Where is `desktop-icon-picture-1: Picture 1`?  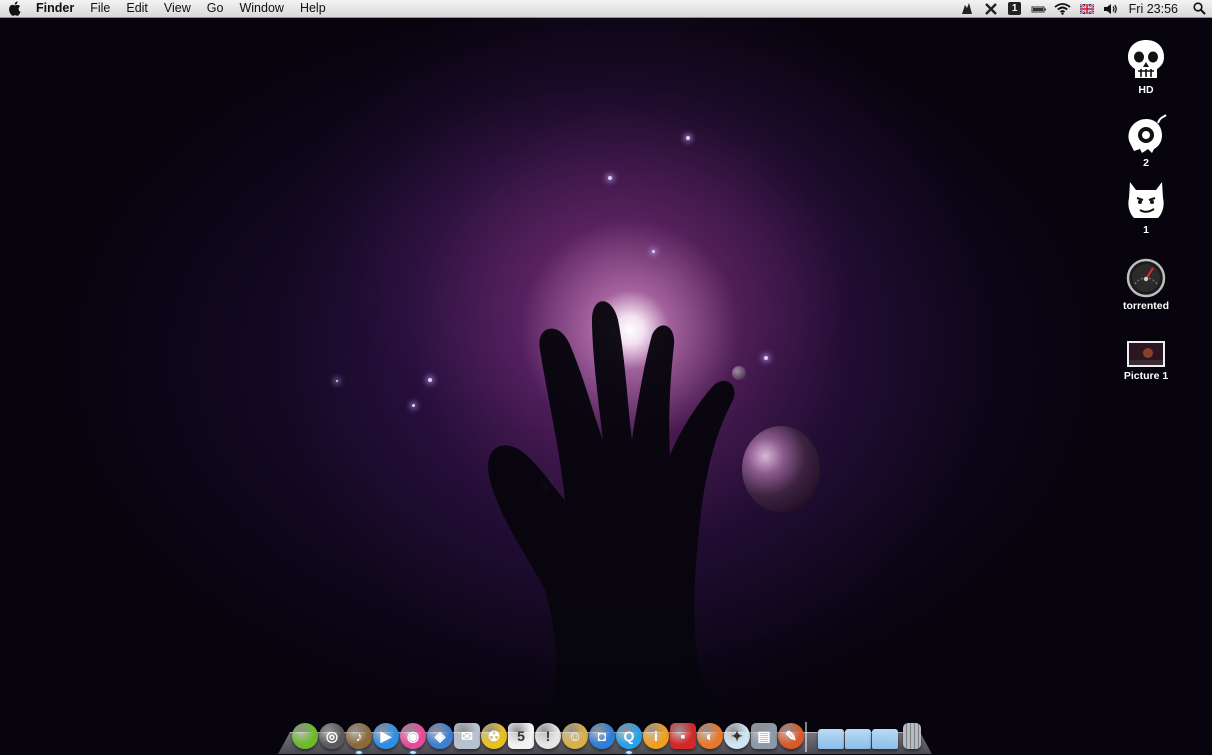 desktop-icon-picture-1: Picture 1 is located at coordinates (1146, 361).